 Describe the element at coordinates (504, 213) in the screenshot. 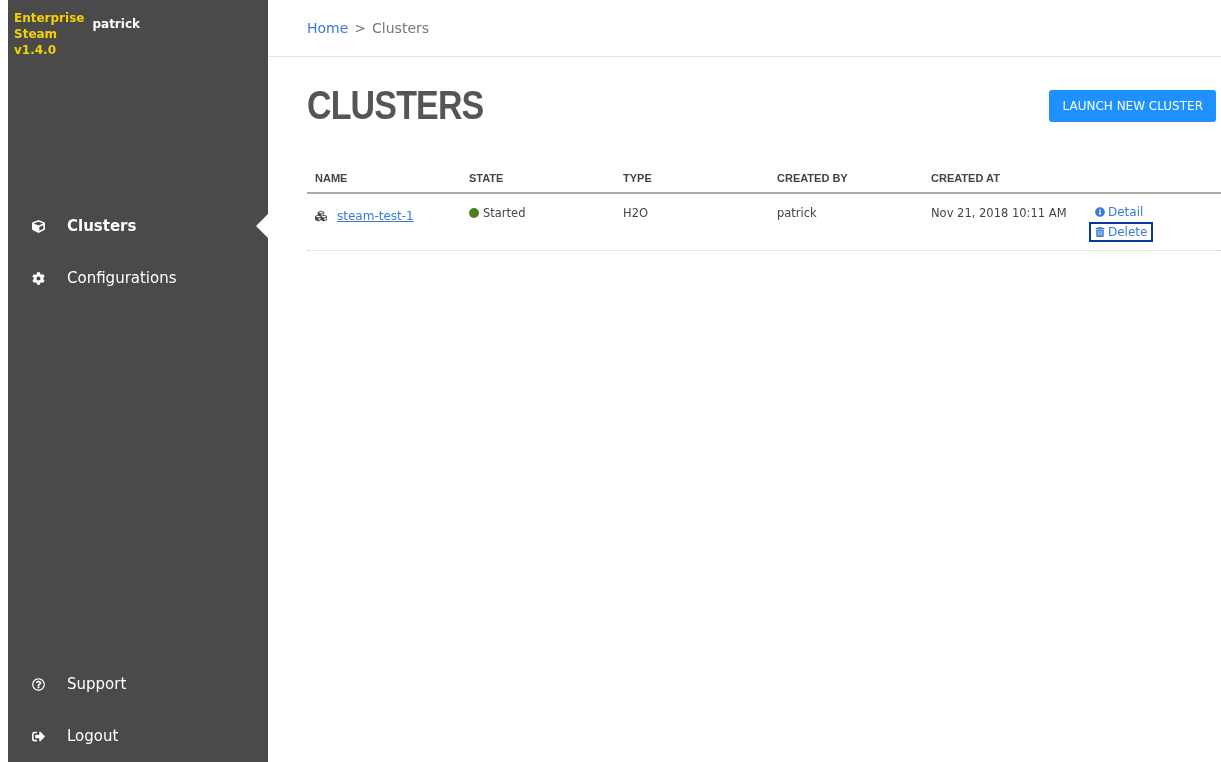

I see `table-cell: Started` at that location.